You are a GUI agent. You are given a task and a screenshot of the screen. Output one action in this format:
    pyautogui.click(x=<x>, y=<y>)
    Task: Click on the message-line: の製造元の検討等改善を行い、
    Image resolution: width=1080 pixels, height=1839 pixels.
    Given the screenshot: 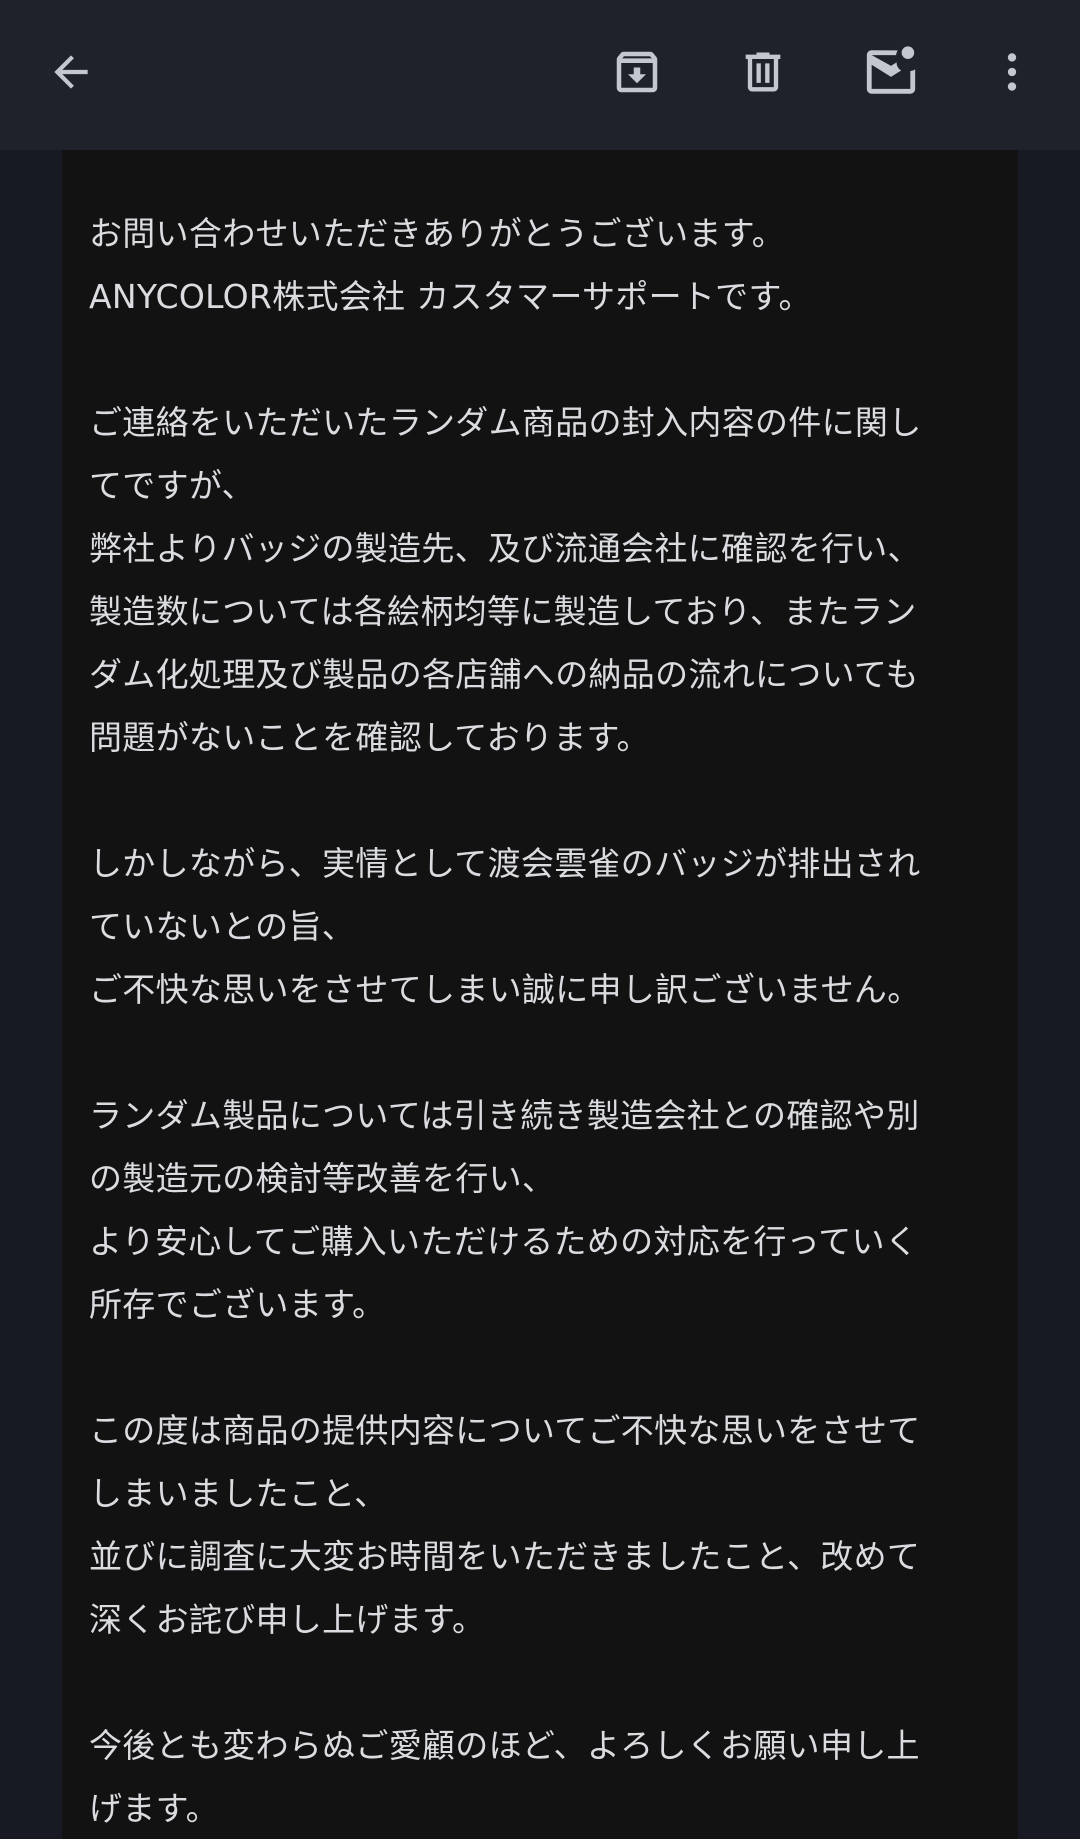 What is the action you would take?
    pyautogui.click(x=322, y=1178)
    